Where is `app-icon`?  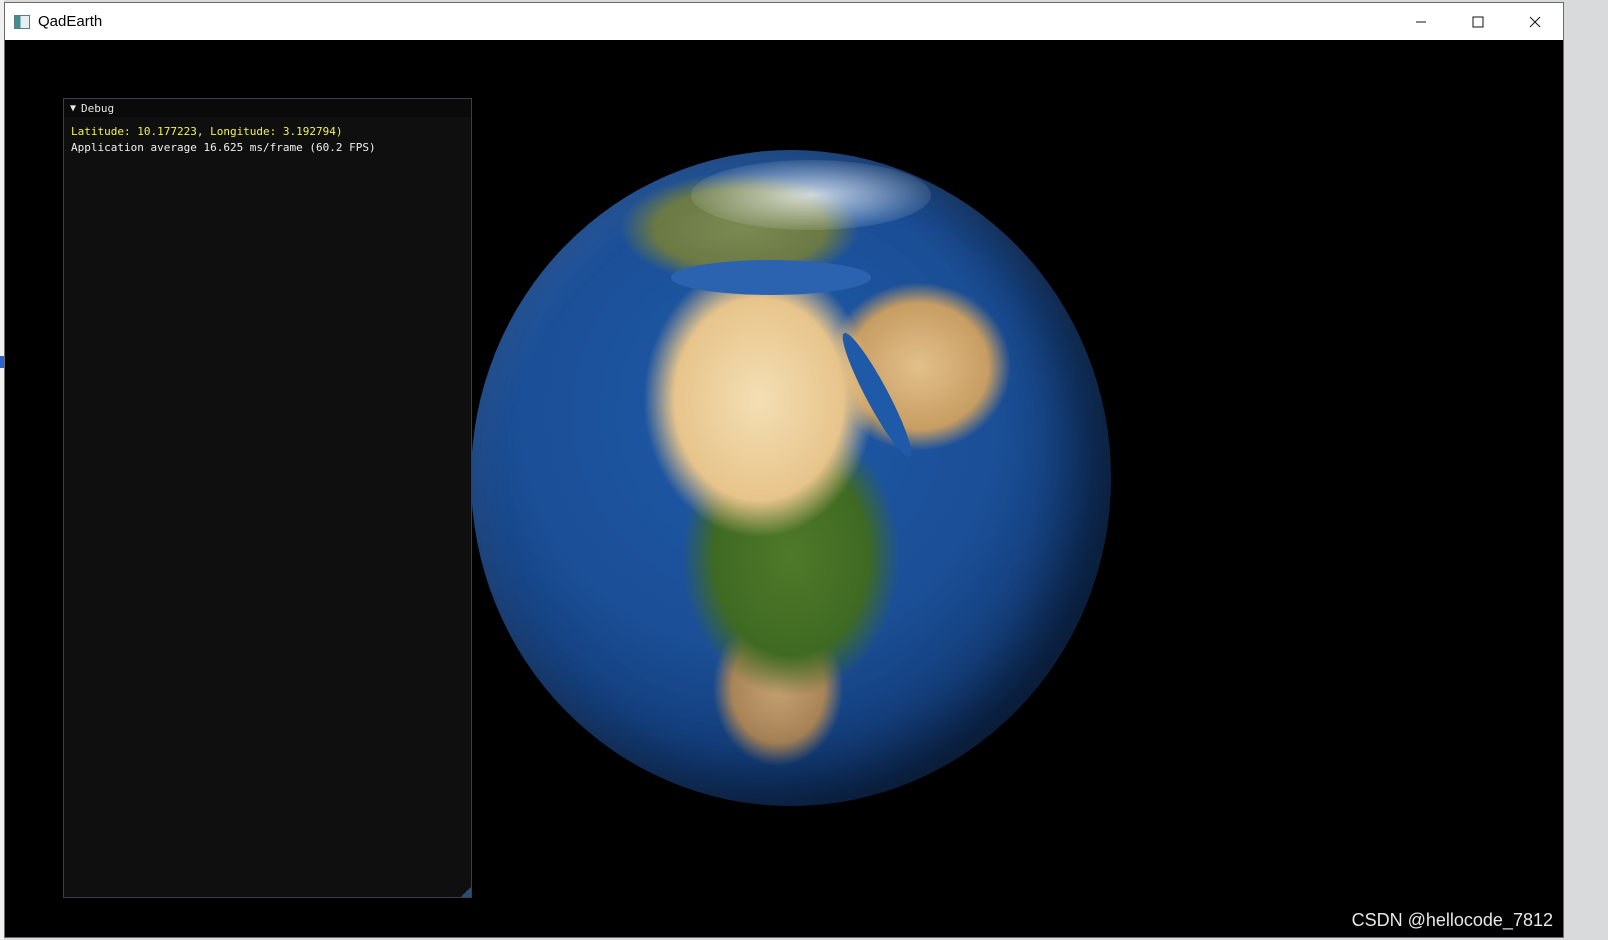 app-icon is located at coordinates (22, 21).